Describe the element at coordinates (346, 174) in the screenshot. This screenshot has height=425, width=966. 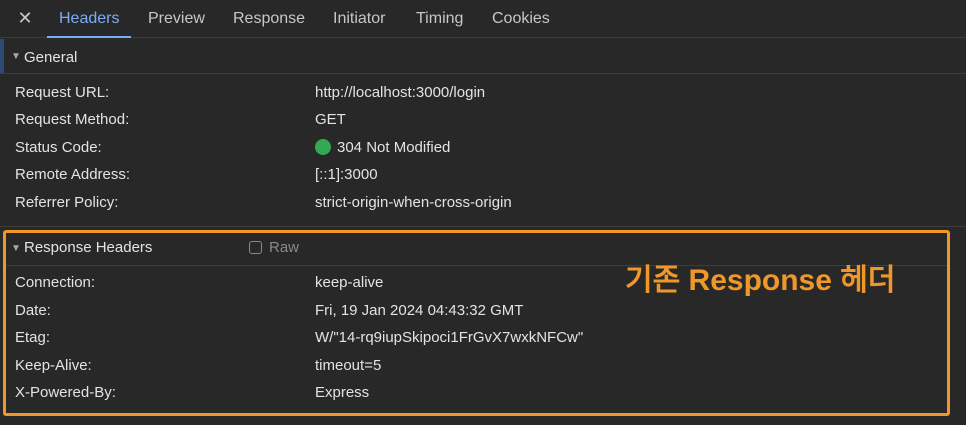
I see `general-value-remote-address: [::1]:3000` at that location.